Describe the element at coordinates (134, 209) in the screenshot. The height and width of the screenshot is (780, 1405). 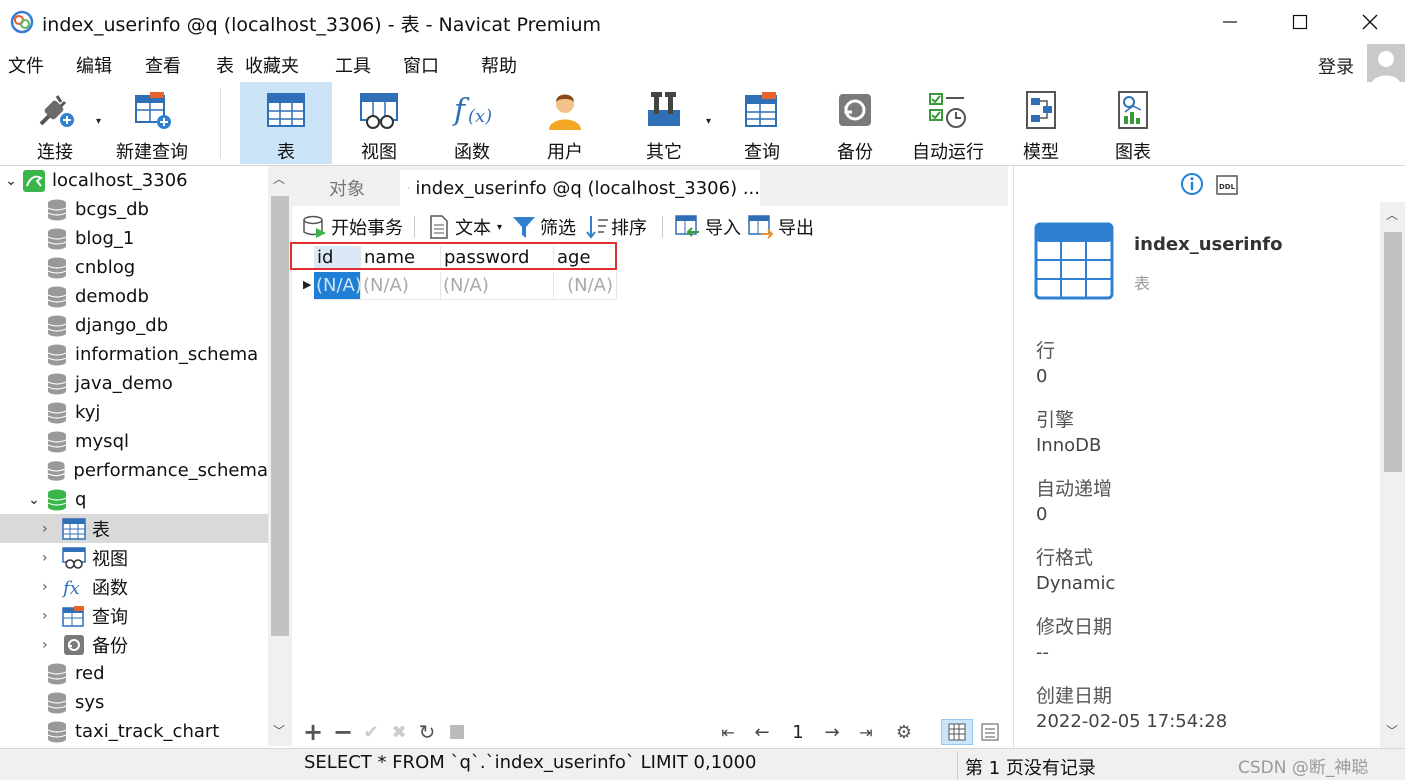
I see `tree-database: bcgs_db` at that location.